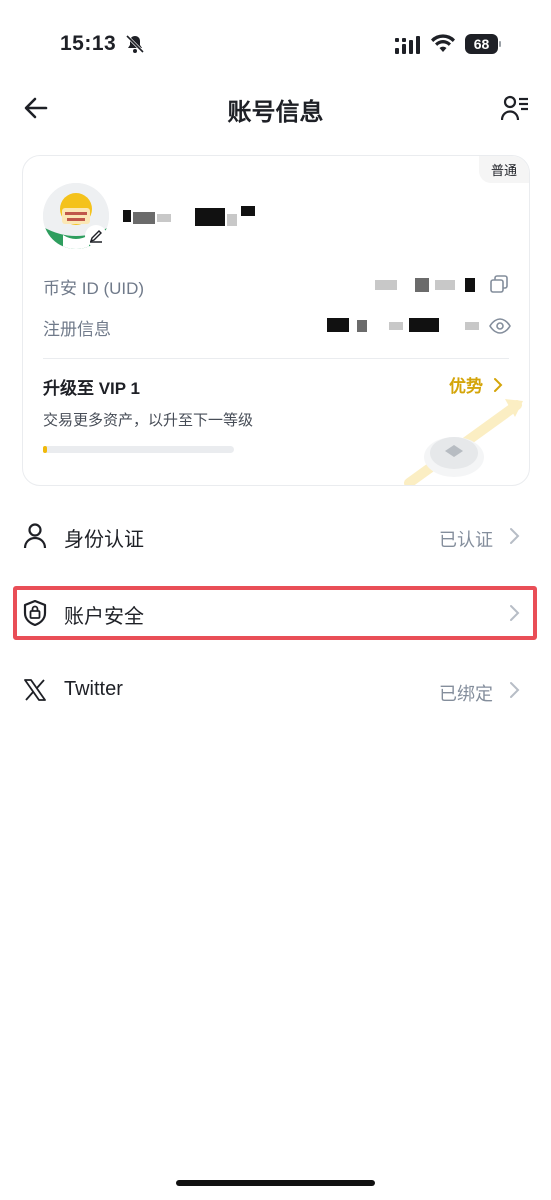 The width and height of the screenshot is (551, 1200). Describe the element at coordinates (503, 169) in the screenshot. I see `tier-badge: 普通` at that location.